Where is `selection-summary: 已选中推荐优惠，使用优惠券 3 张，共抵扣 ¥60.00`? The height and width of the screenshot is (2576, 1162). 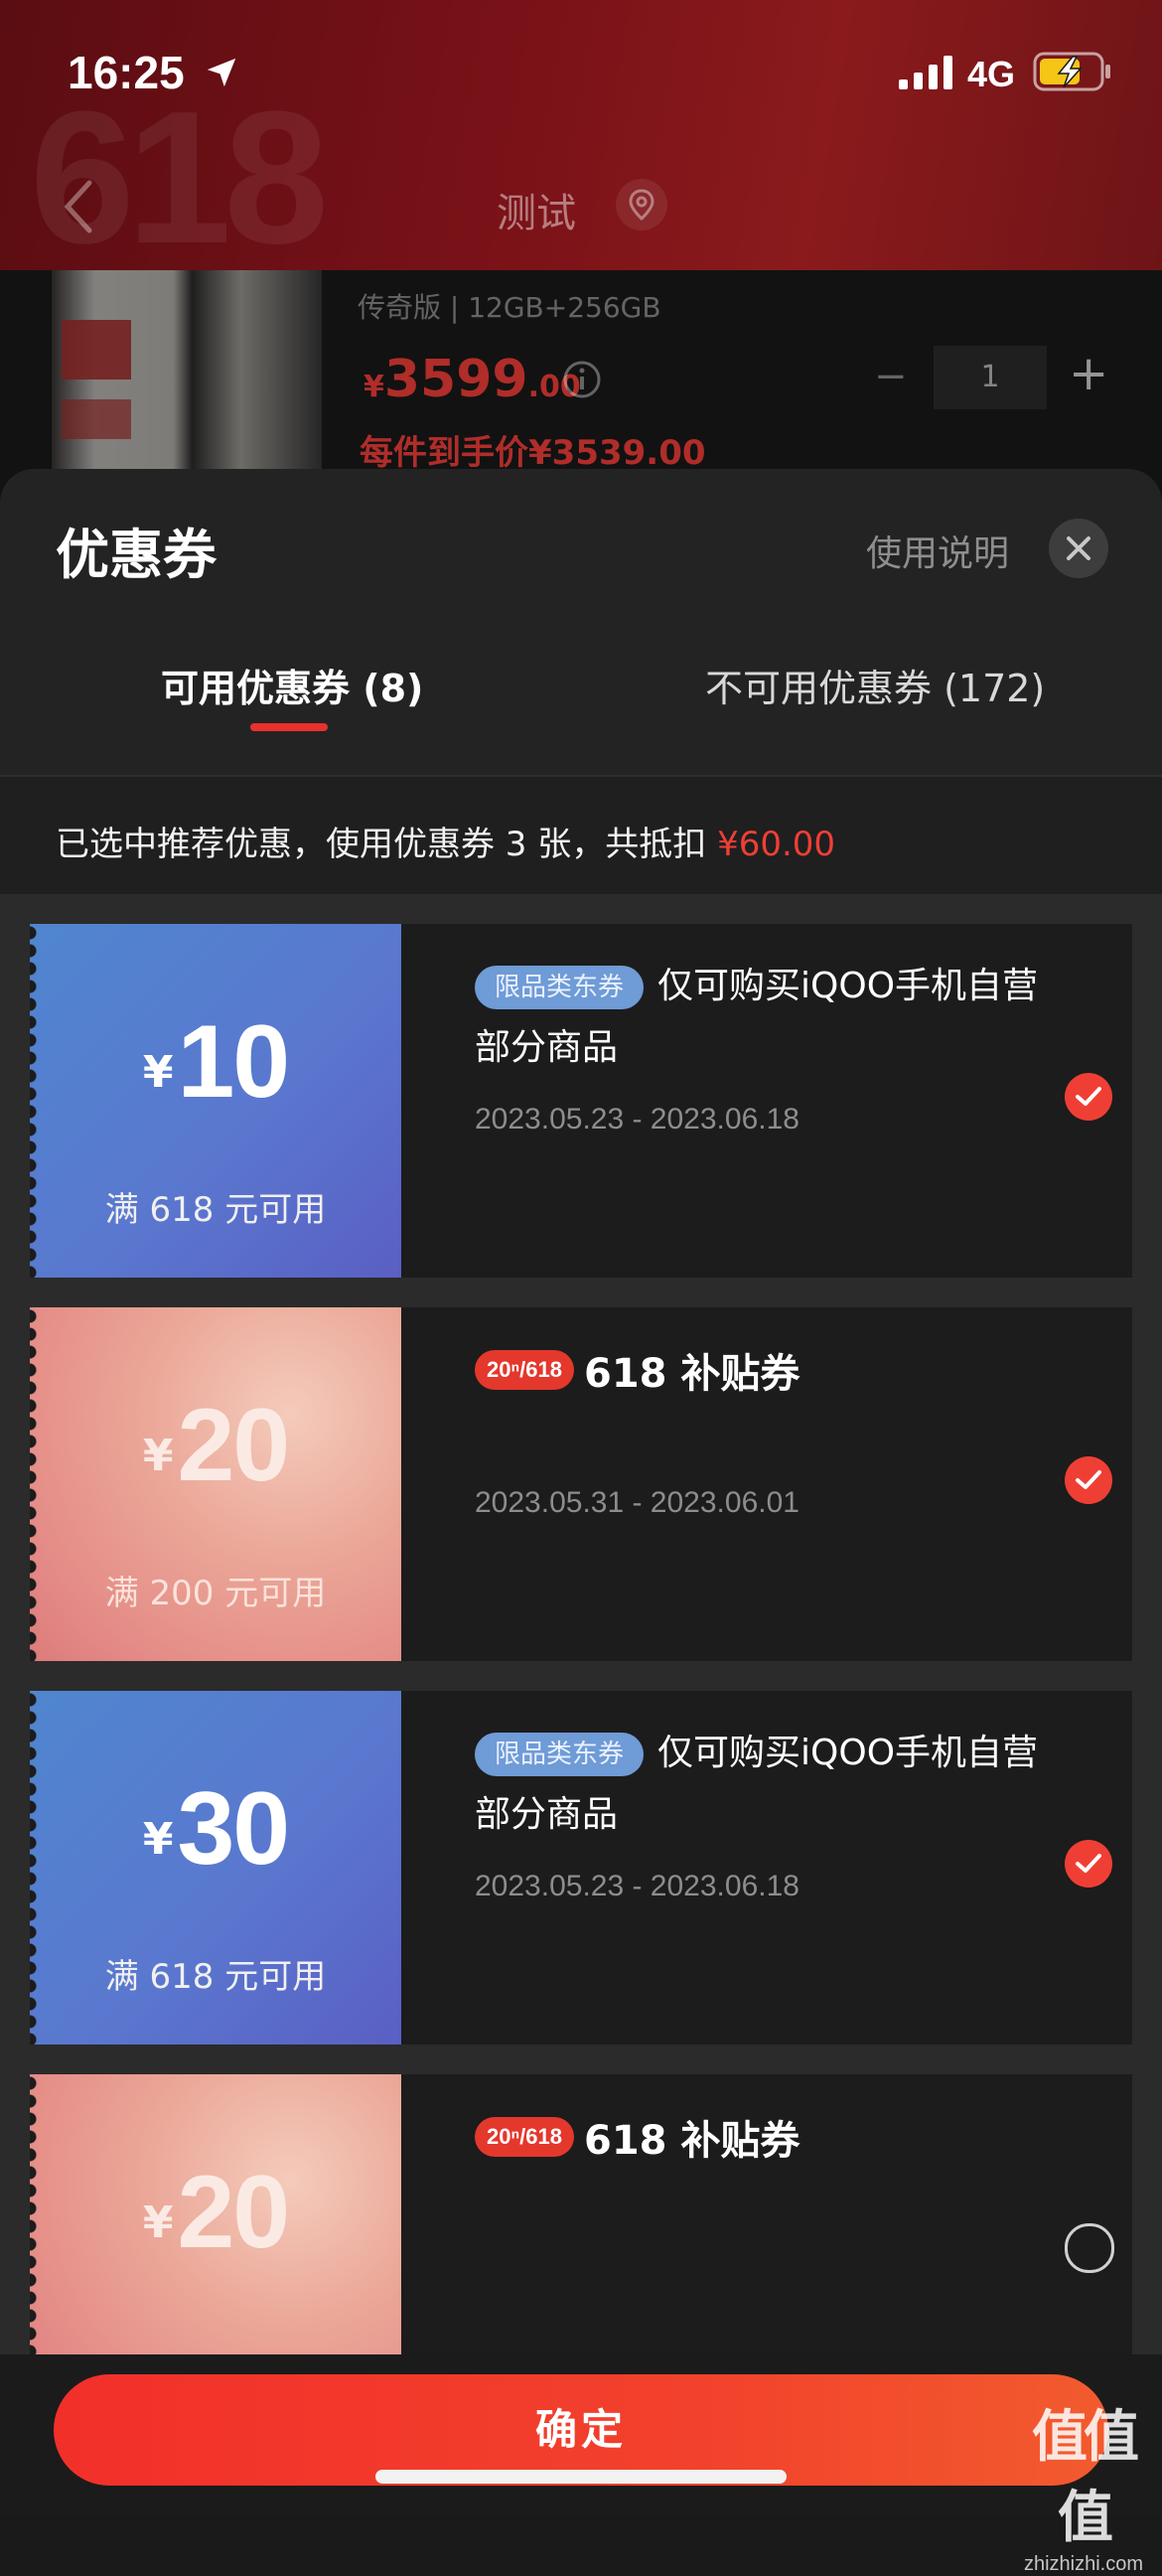
selection-summary: 已选中推荐优惠，使用优惠券 3 张，共抵扣 ¥60.00 is located at coordinates (581, 835).